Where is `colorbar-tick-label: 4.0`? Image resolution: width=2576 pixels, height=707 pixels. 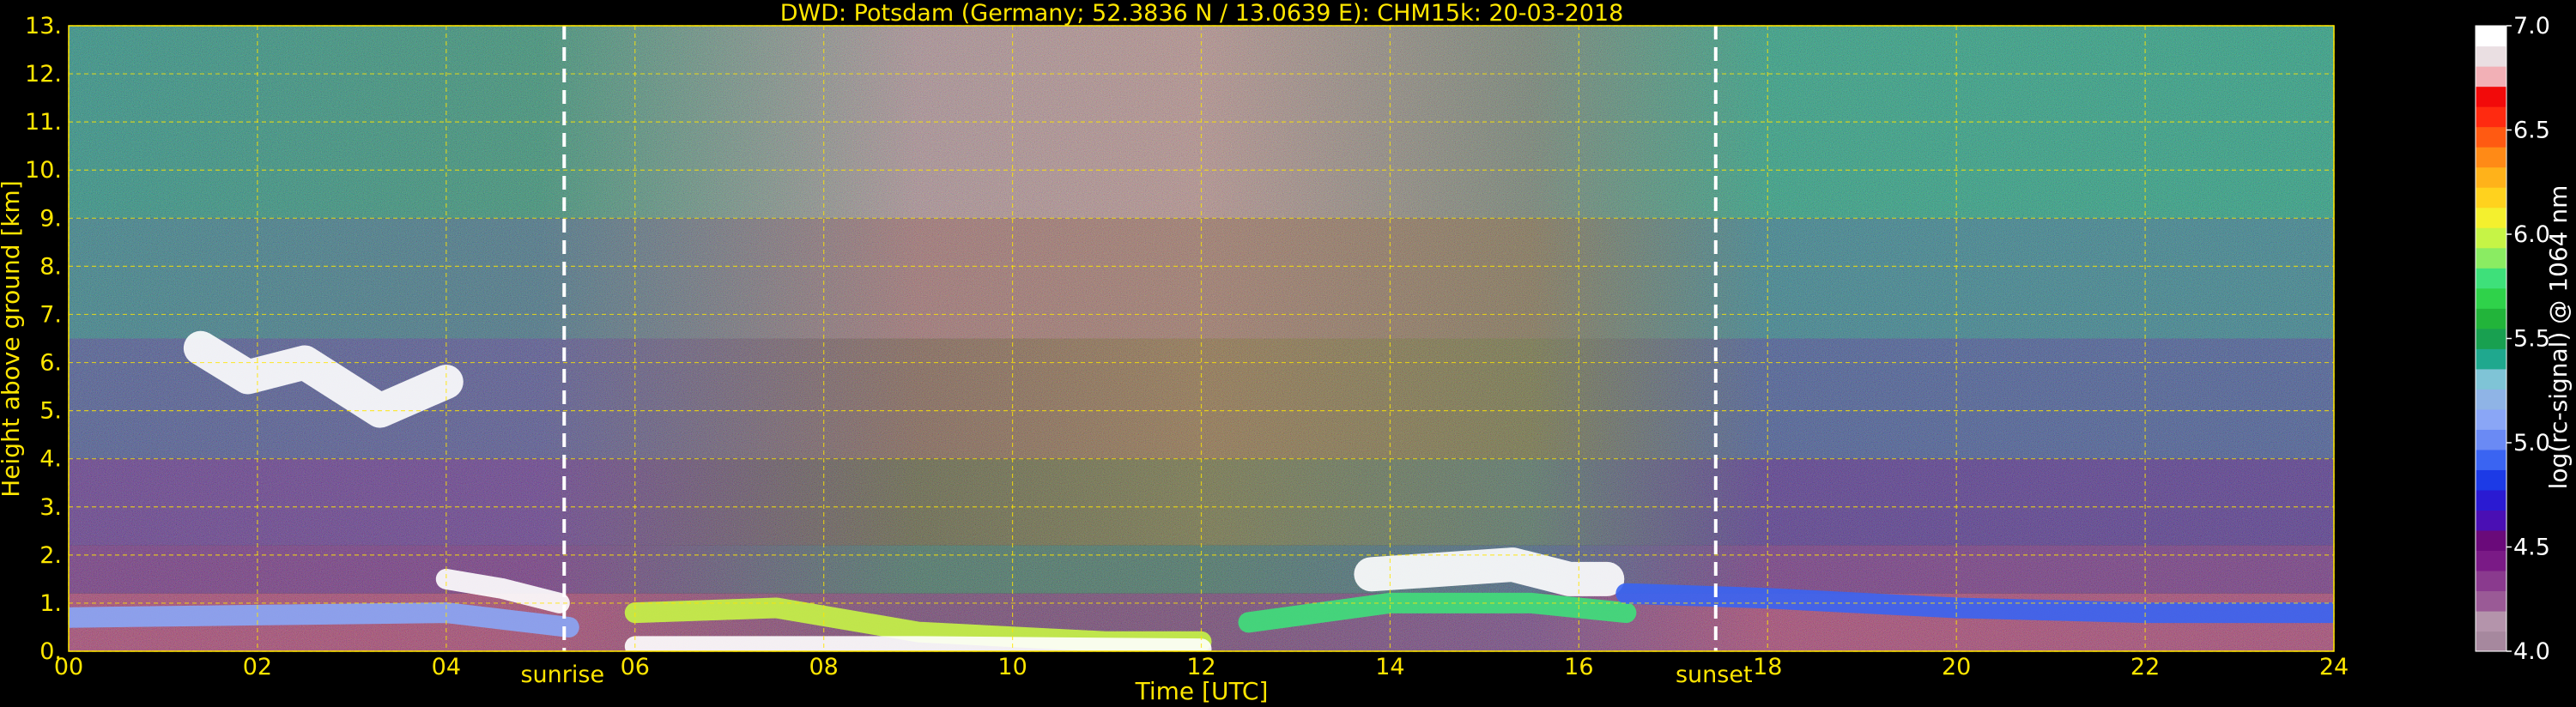
colorbar-tick-label: 4.0 is located at coordinates (2531, 651).